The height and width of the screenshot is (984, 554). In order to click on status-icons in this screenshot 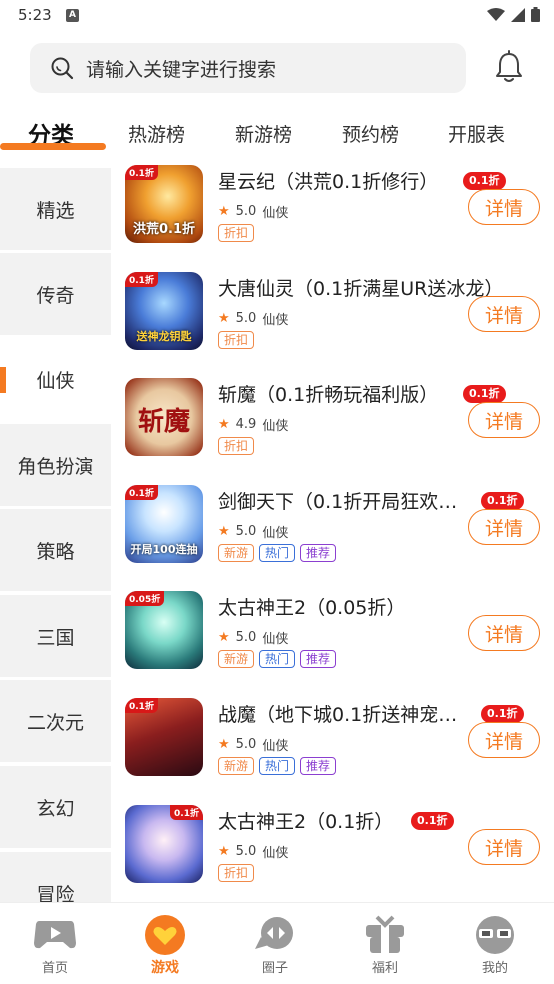, I will do `click(513, 14)`.